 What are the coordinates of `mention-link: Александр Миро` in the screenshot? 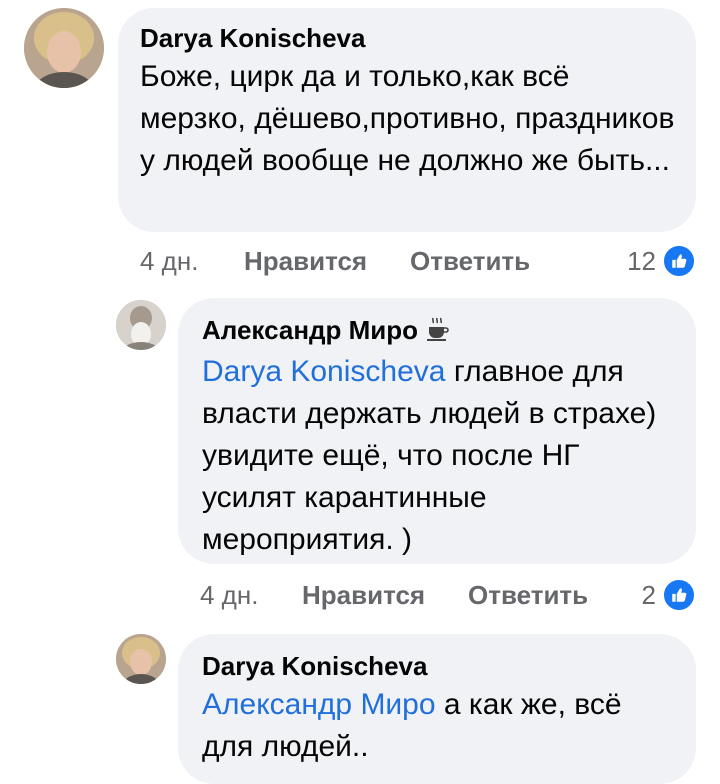 It's located at (319, 704).